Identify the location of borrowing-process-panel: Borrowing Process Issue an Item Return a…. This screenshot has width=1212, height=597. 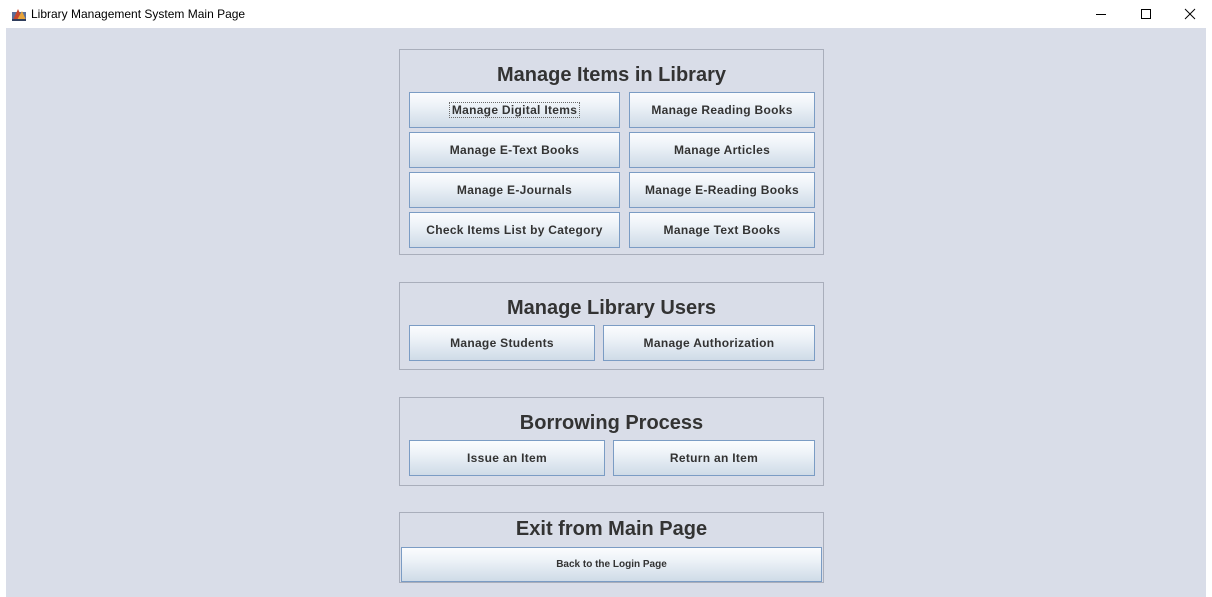
(611, 441).